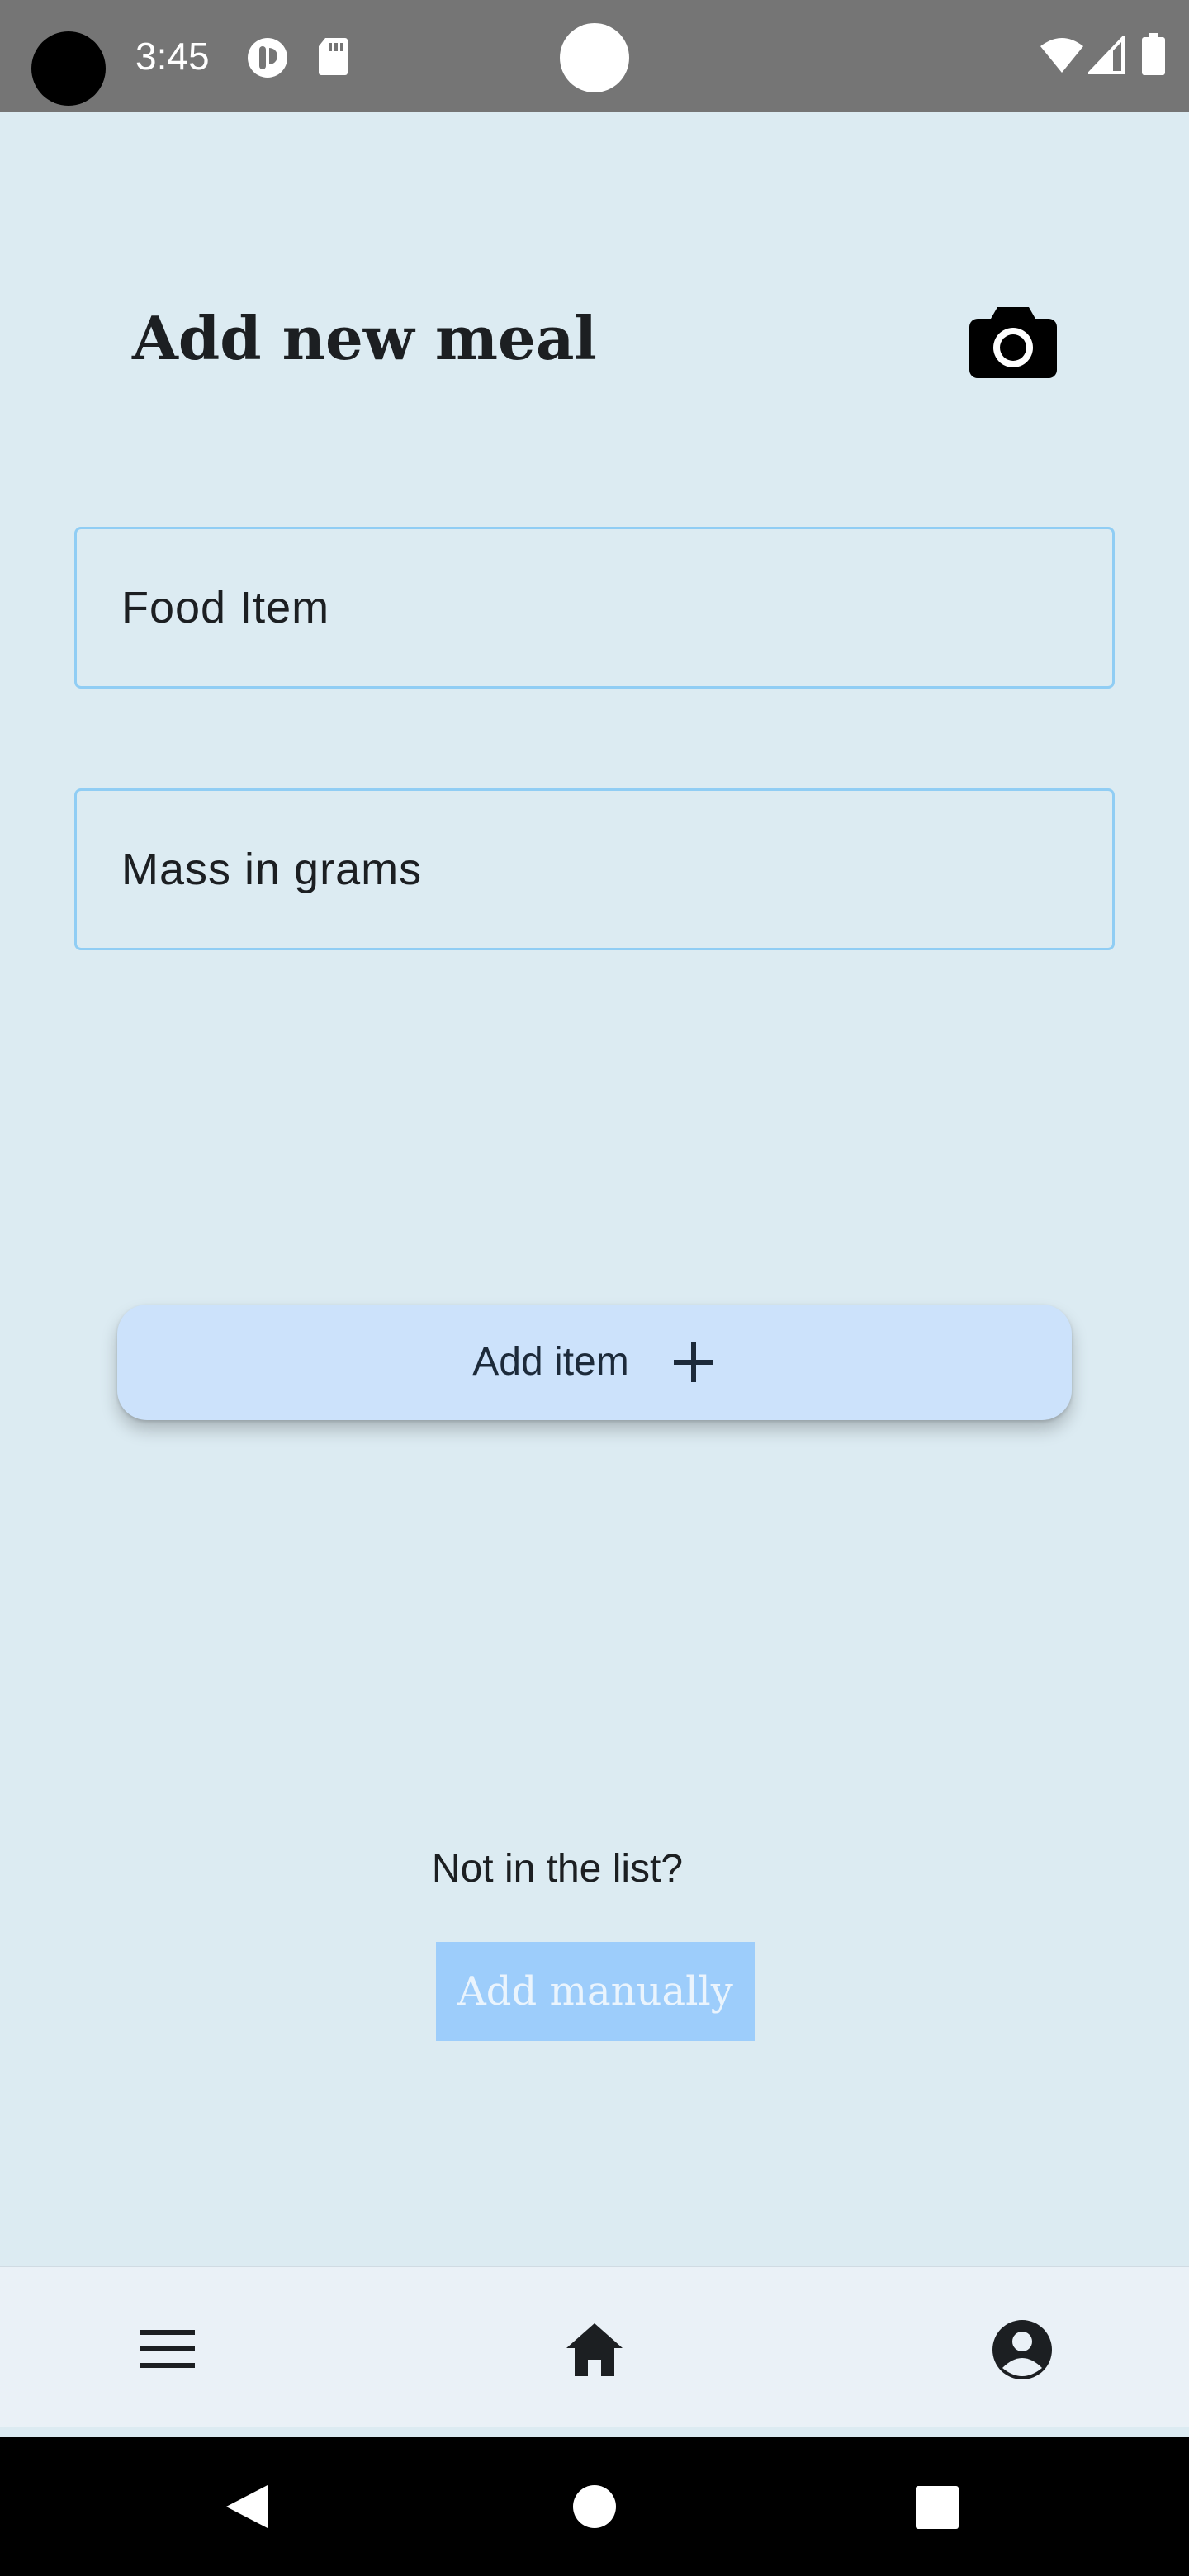 The width and height of the screenshot is (1189, 2576). What do you see at coordinates (1106, 55) in the screenshot?
I see `cellular-signal-icon` at bounding box center [1106, 55].